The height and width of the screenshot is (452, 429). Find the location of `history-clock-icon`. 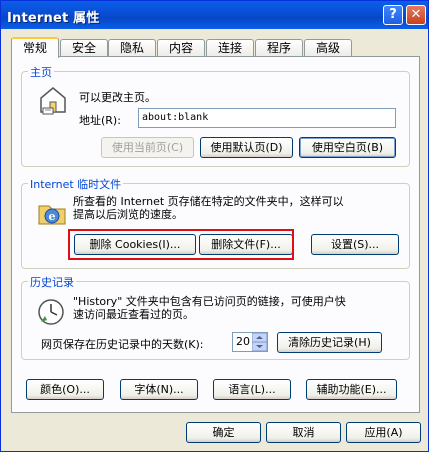

history-clock-icon is located at coordinates (51, 312).